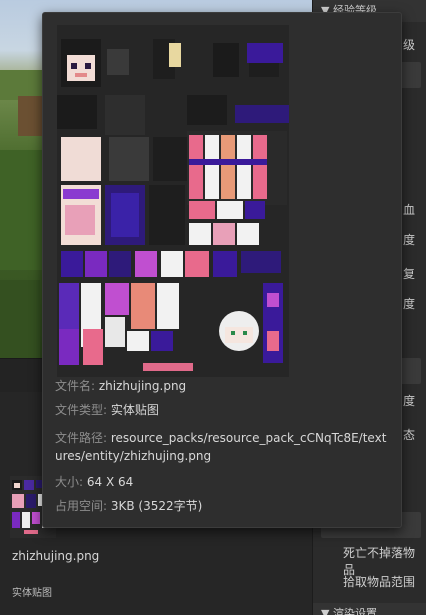 The height and width of the screenshot is (615, 426). Describe the element at coordinates (409, 304) in the screenshot. I see `field-label-4: 度` at that location.